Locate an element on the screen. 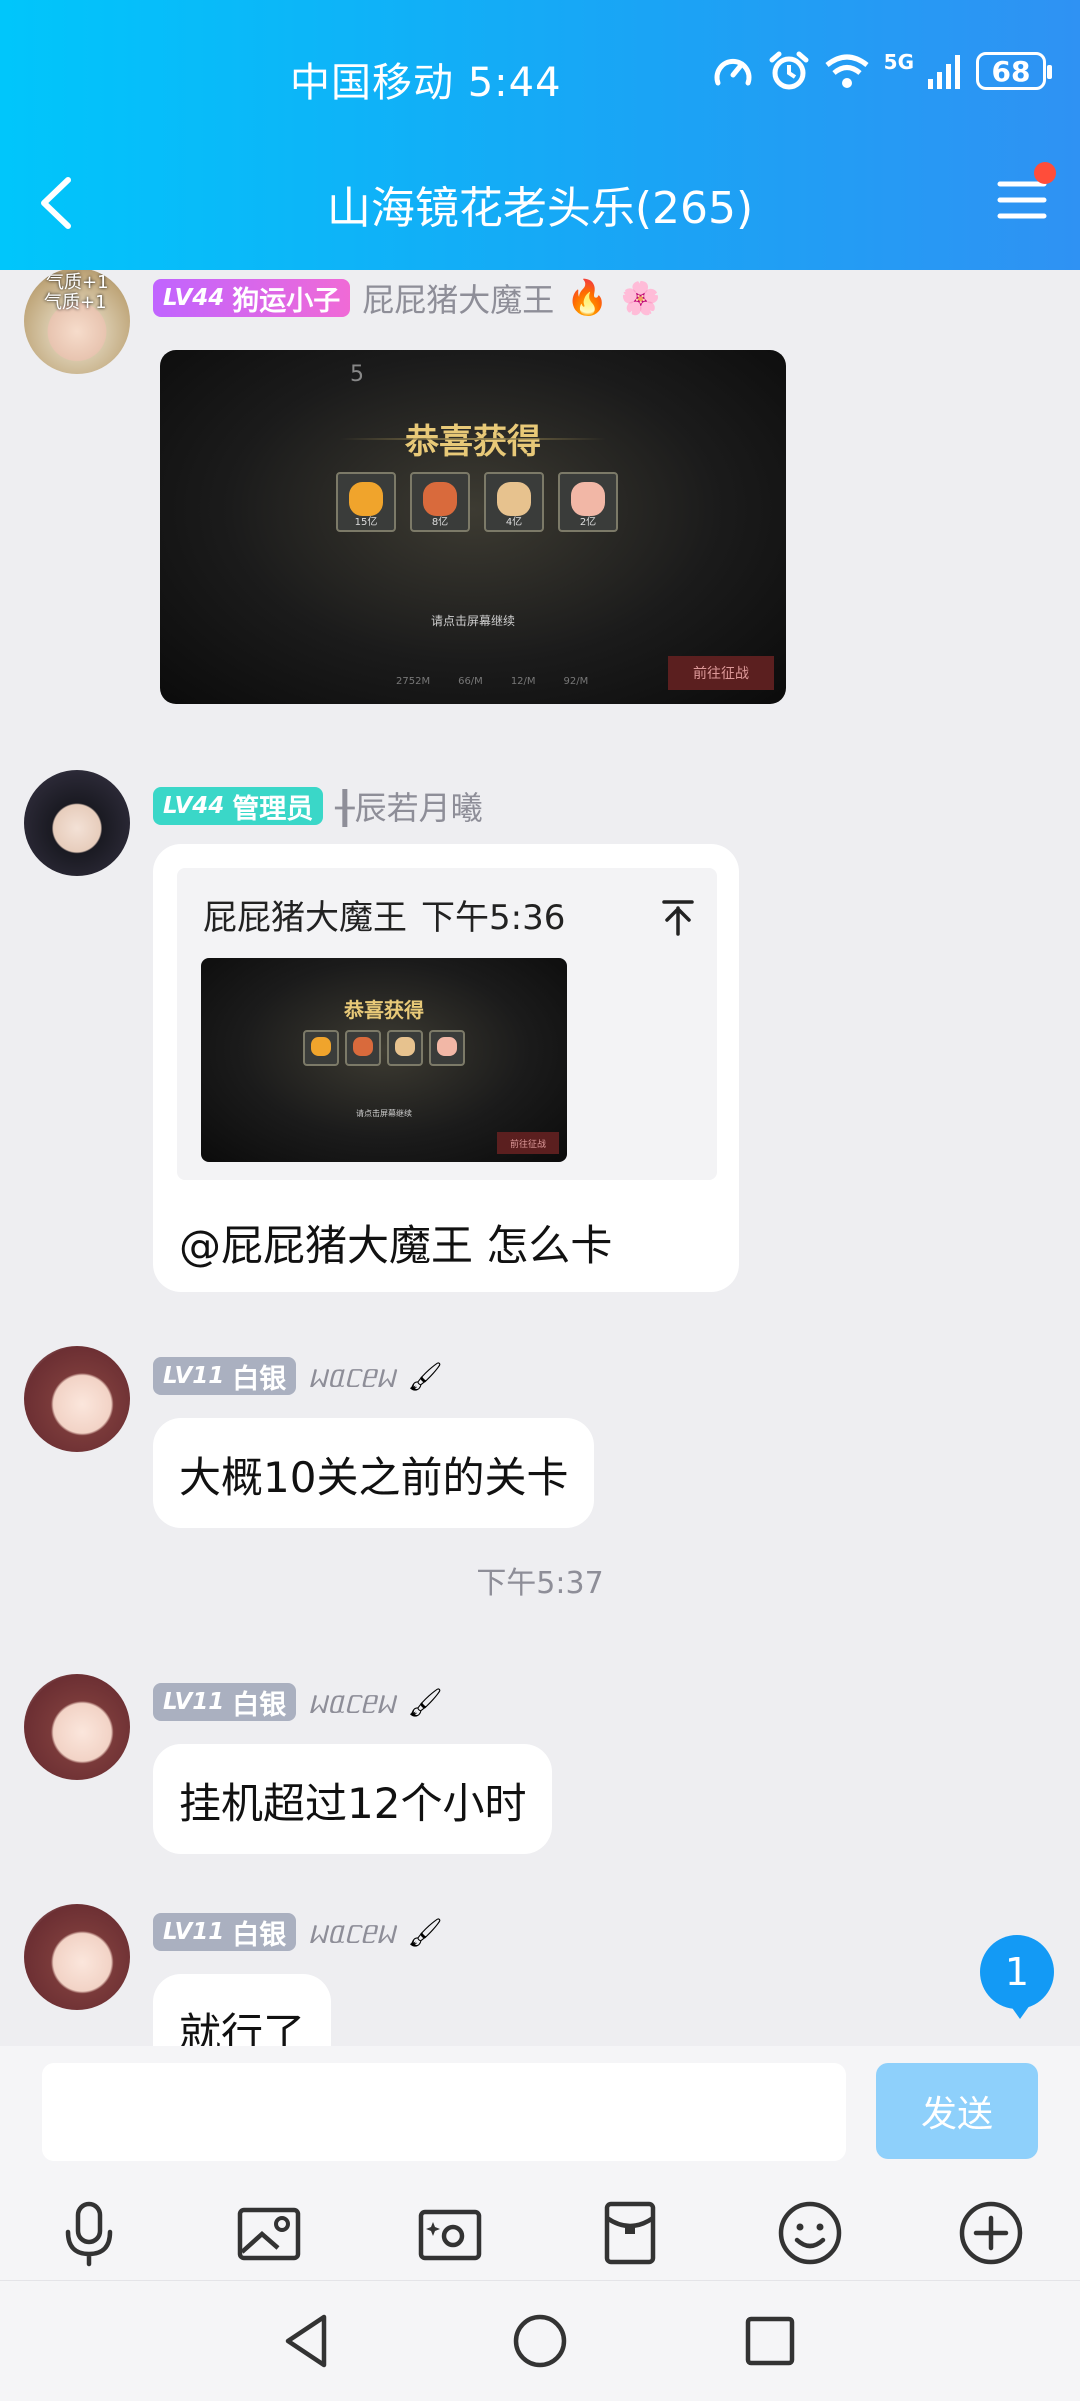 The image size is (1080, 2401). reward-item: 15亿 is located at coordinates (366, 502).